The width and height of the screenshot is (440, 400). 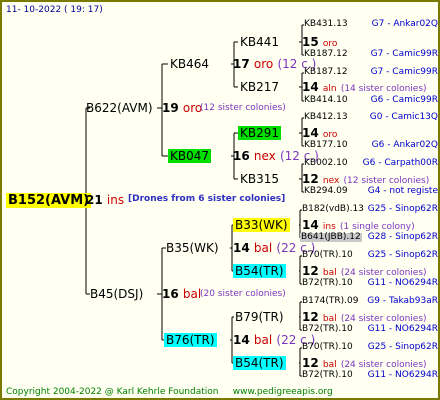 What do you see at coordinates (310, 271) in the screenshot?
I see `g3-number-6: 12` at bounding box center [310, 271].